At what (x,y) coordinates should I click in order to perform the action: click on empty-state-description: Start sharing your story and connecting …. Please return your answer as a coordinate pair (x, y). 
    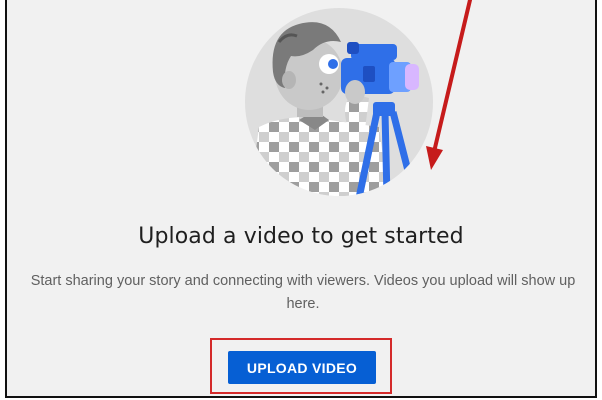
    Looking at the image, I should click on (303, 292).